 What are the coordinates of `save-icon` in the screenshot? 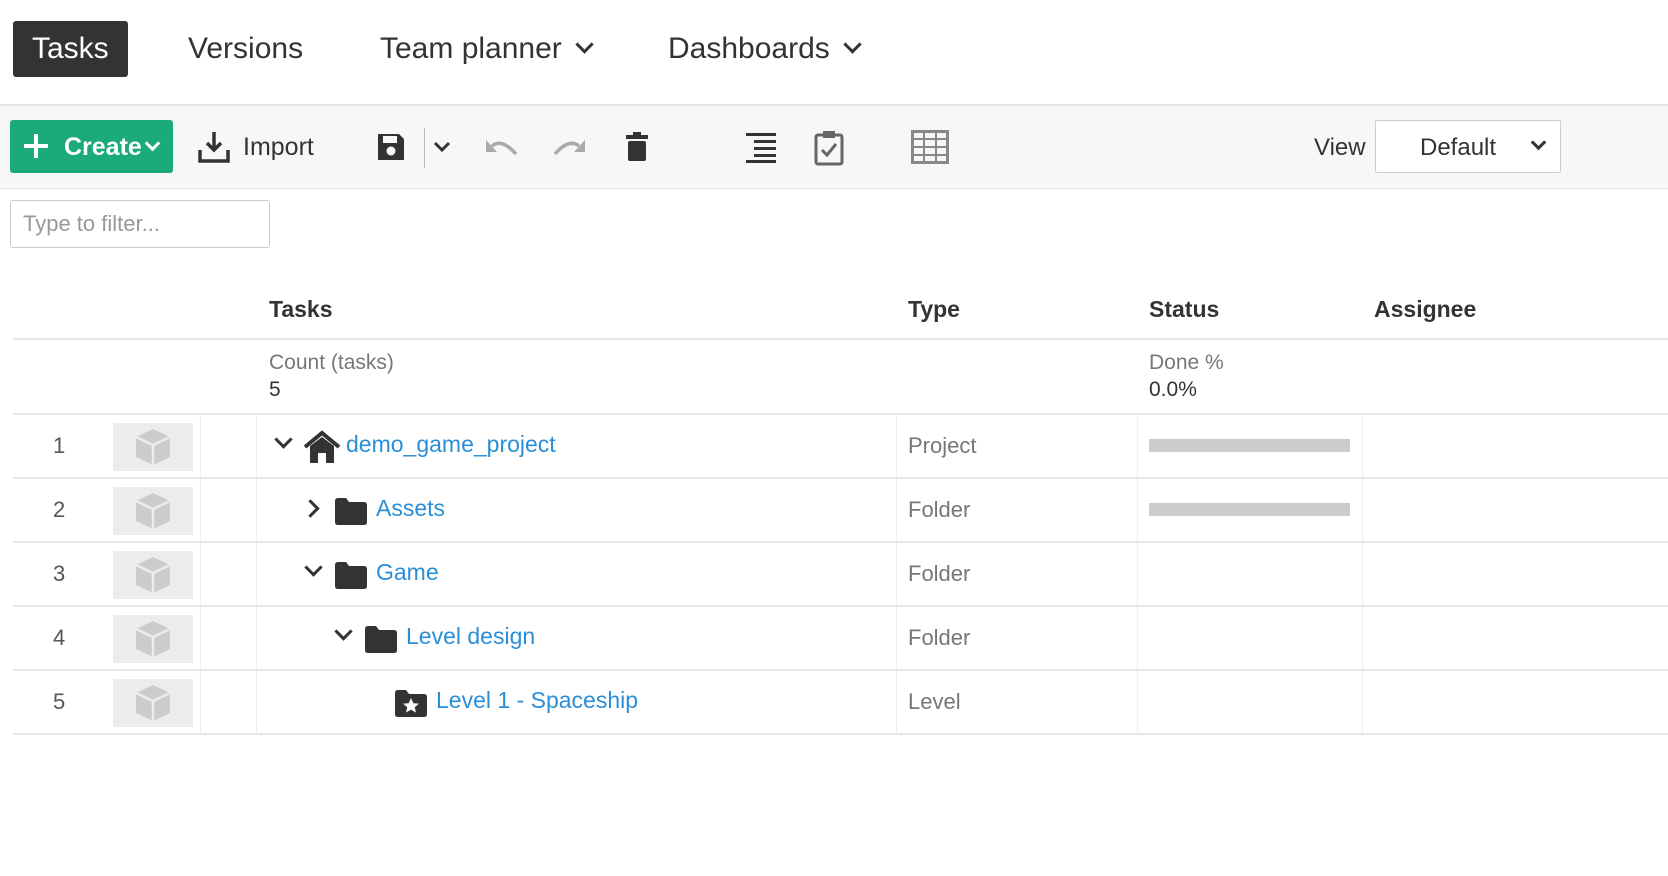 It's located at (391, 147).